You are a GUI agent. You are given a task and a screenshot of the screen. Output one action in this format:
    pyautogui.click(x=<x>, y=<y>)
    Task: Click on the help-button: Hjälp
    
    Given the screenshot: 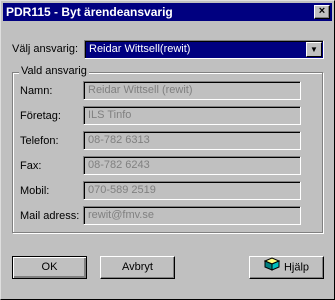 What is the action you would take?
    pyautogui.click(x=286, y=267)
    